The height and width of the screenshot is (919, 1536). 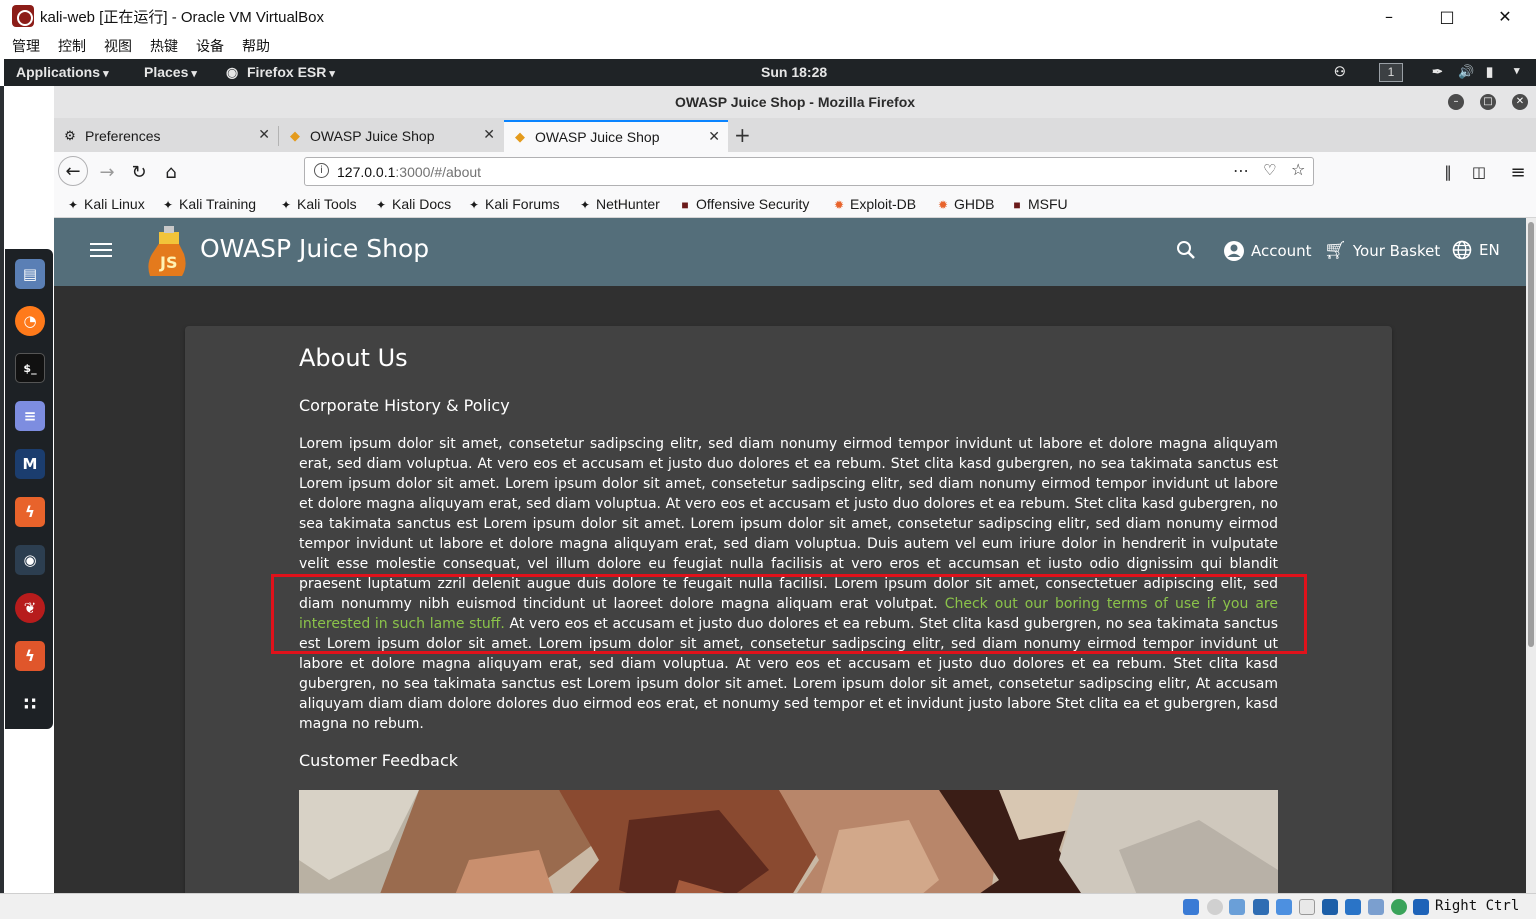 What do you see at coordinates (1518, 172) in the screenshot?
I see `hamburger-menu-icon: ≡` at bounding box center [1518, 172].